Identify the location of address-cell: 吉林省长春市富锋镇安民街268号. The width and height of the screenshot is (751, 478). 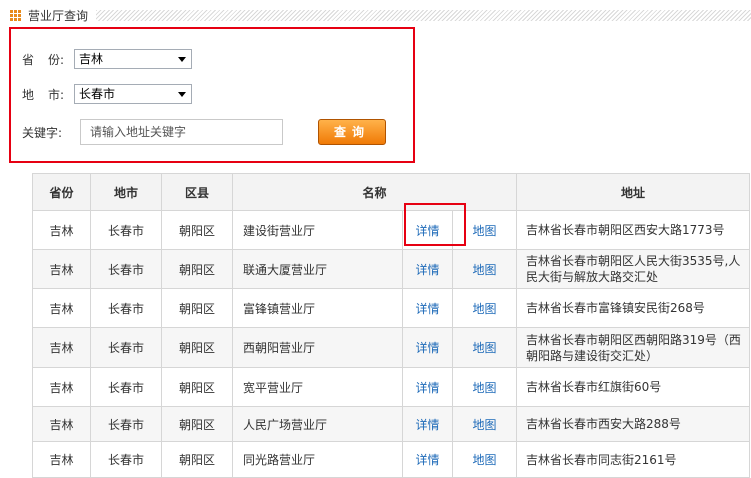
(633, 308).